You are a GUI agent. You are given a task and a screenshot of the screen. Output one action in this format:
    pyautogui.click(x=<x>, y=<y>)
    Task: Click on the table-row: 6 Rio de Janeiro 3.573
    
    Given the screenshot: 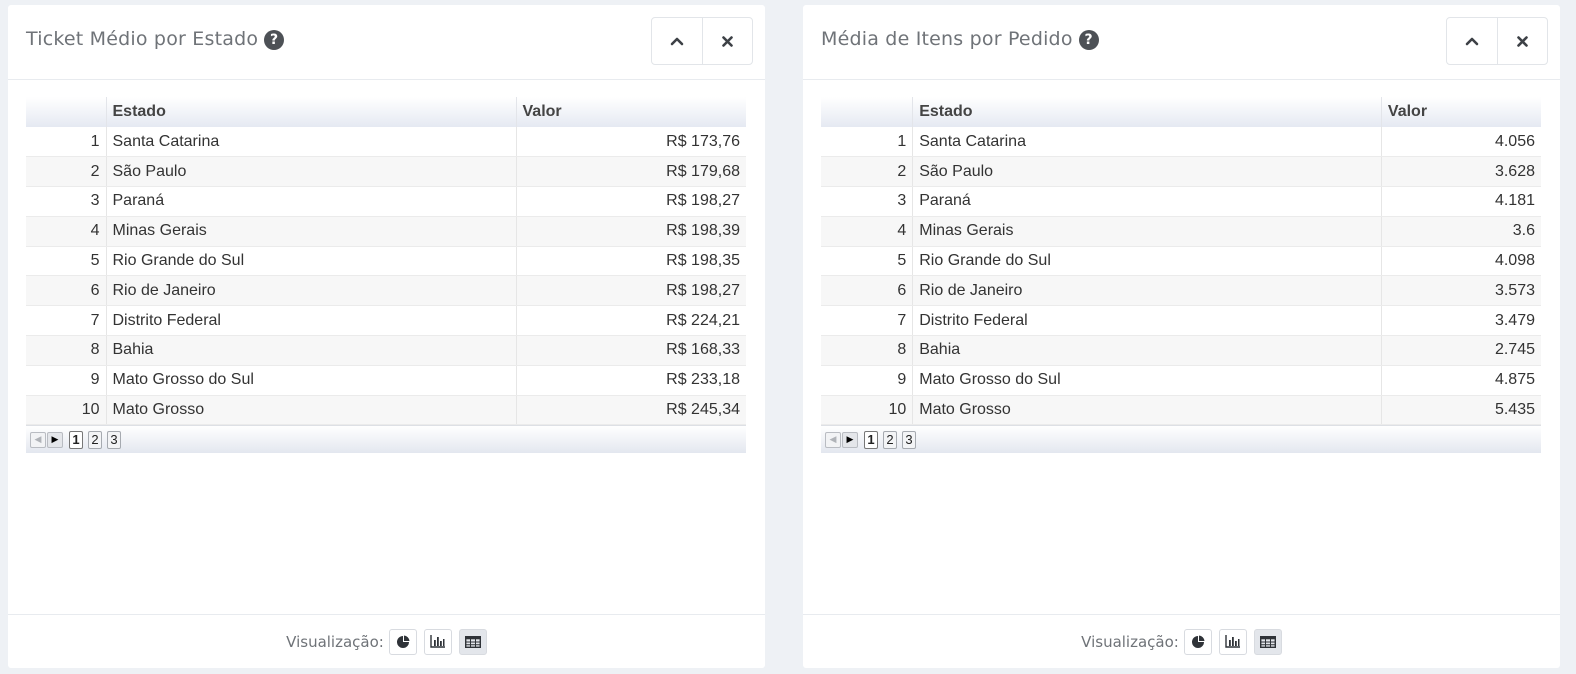 What is the action you would take?
    pyautogui.click(x=1181, y=291)
    